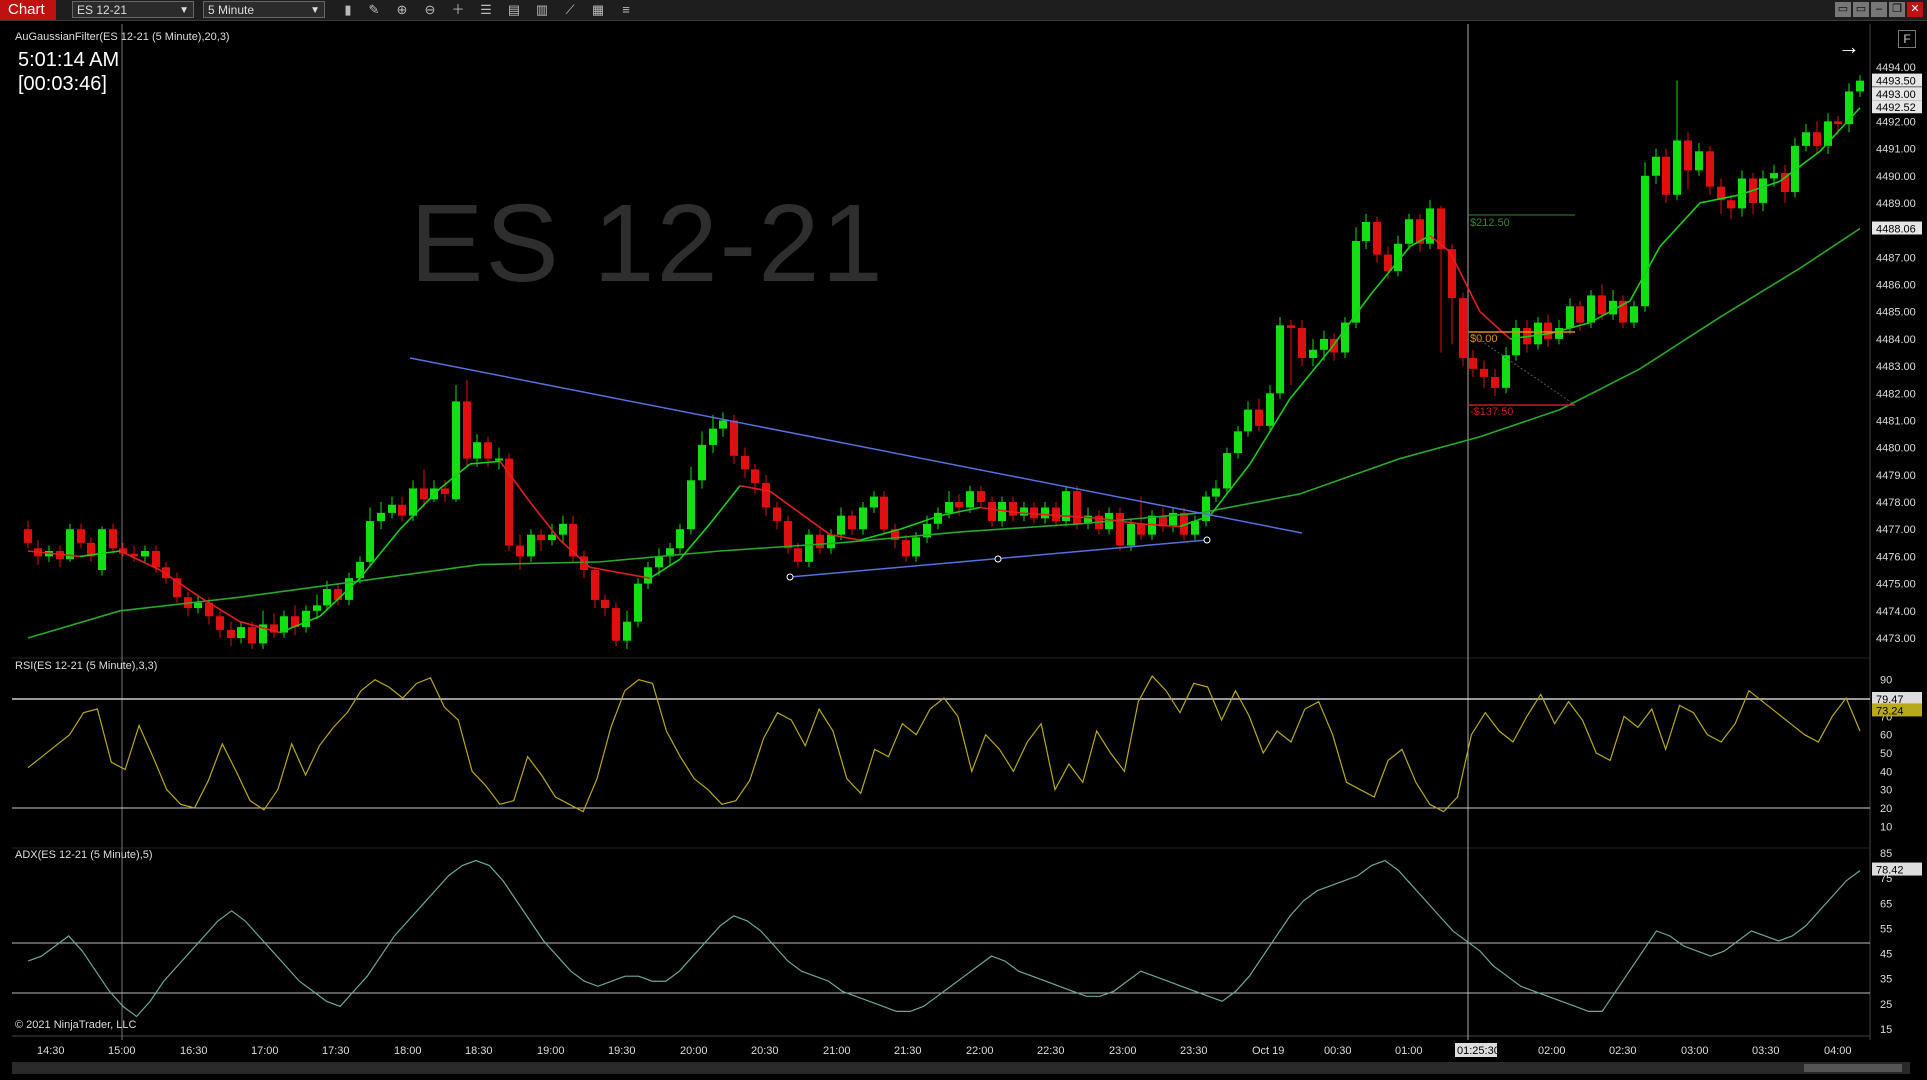 The height and width of the screenshot is (1080, 1927). Describe the element at coordinates (1886, 791) in the screenshot. I see `rsi-tick-label: 30` at that location.